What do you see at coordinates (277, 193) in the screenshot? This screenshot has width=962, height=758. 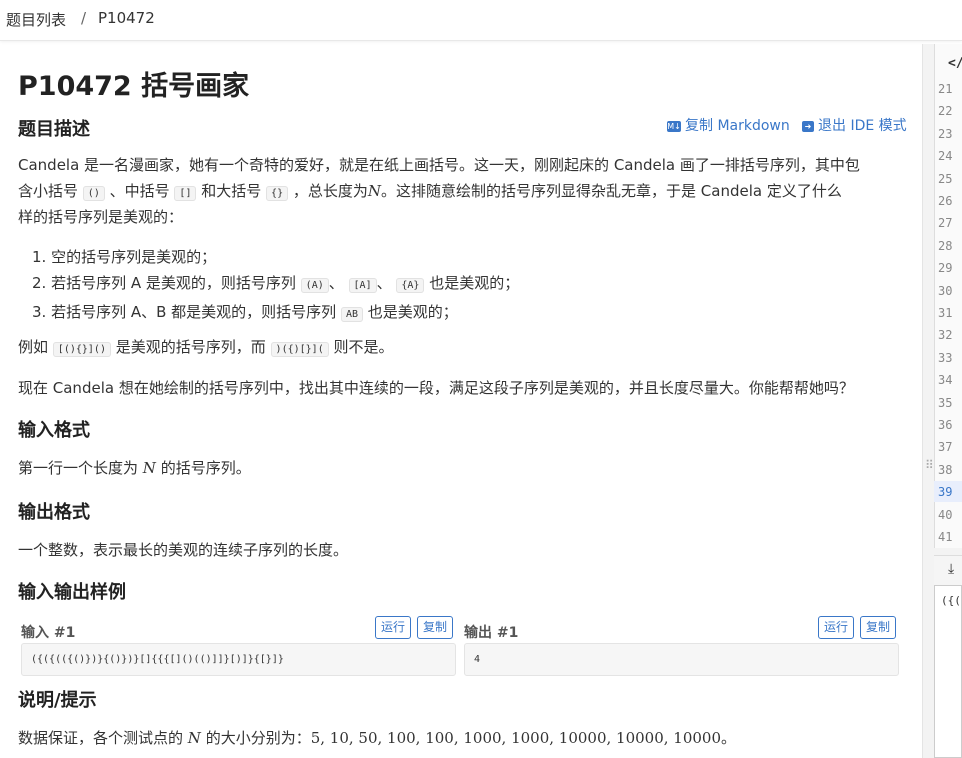 I see `code-brace: {}` at bounding box center [277, 193].